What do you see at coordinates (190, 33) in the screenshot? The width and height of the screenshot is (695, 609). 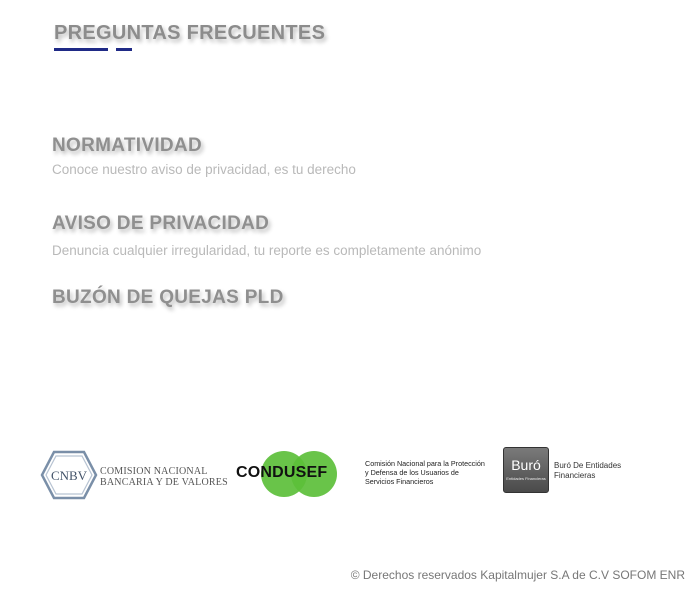 I see `faq-title: PREGUNTAS FRECUENTES` at bounding box center [190, 33].